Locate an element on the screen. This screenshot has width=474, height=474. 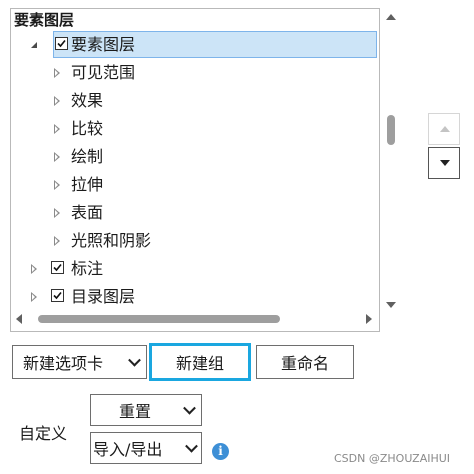
tree-item-label: 效果 is located at coordinates (87, 100).